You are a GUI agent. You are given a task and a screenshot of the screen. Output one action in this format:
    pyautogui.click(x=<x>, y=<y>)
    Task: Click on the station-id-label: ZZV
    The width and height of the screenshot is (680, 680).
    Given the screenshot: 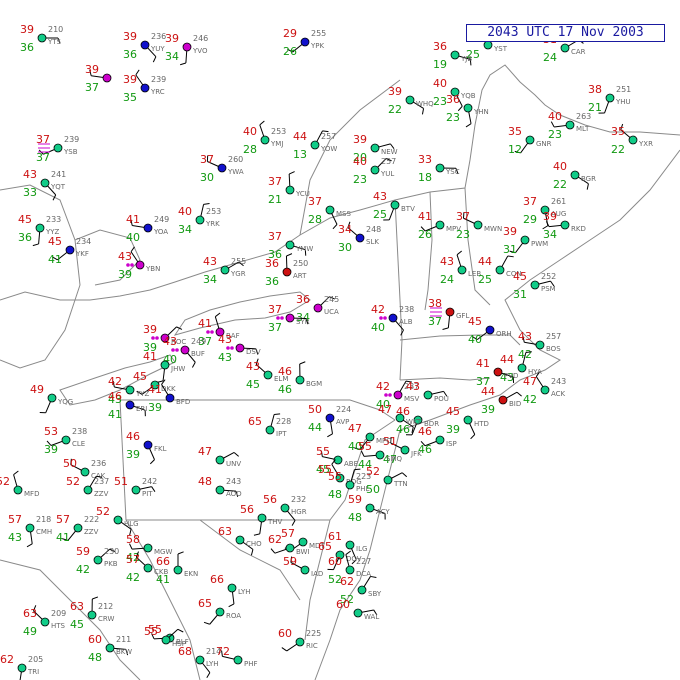 What is the action you would take?
    pyautogui.click(x=91, y=532)
    